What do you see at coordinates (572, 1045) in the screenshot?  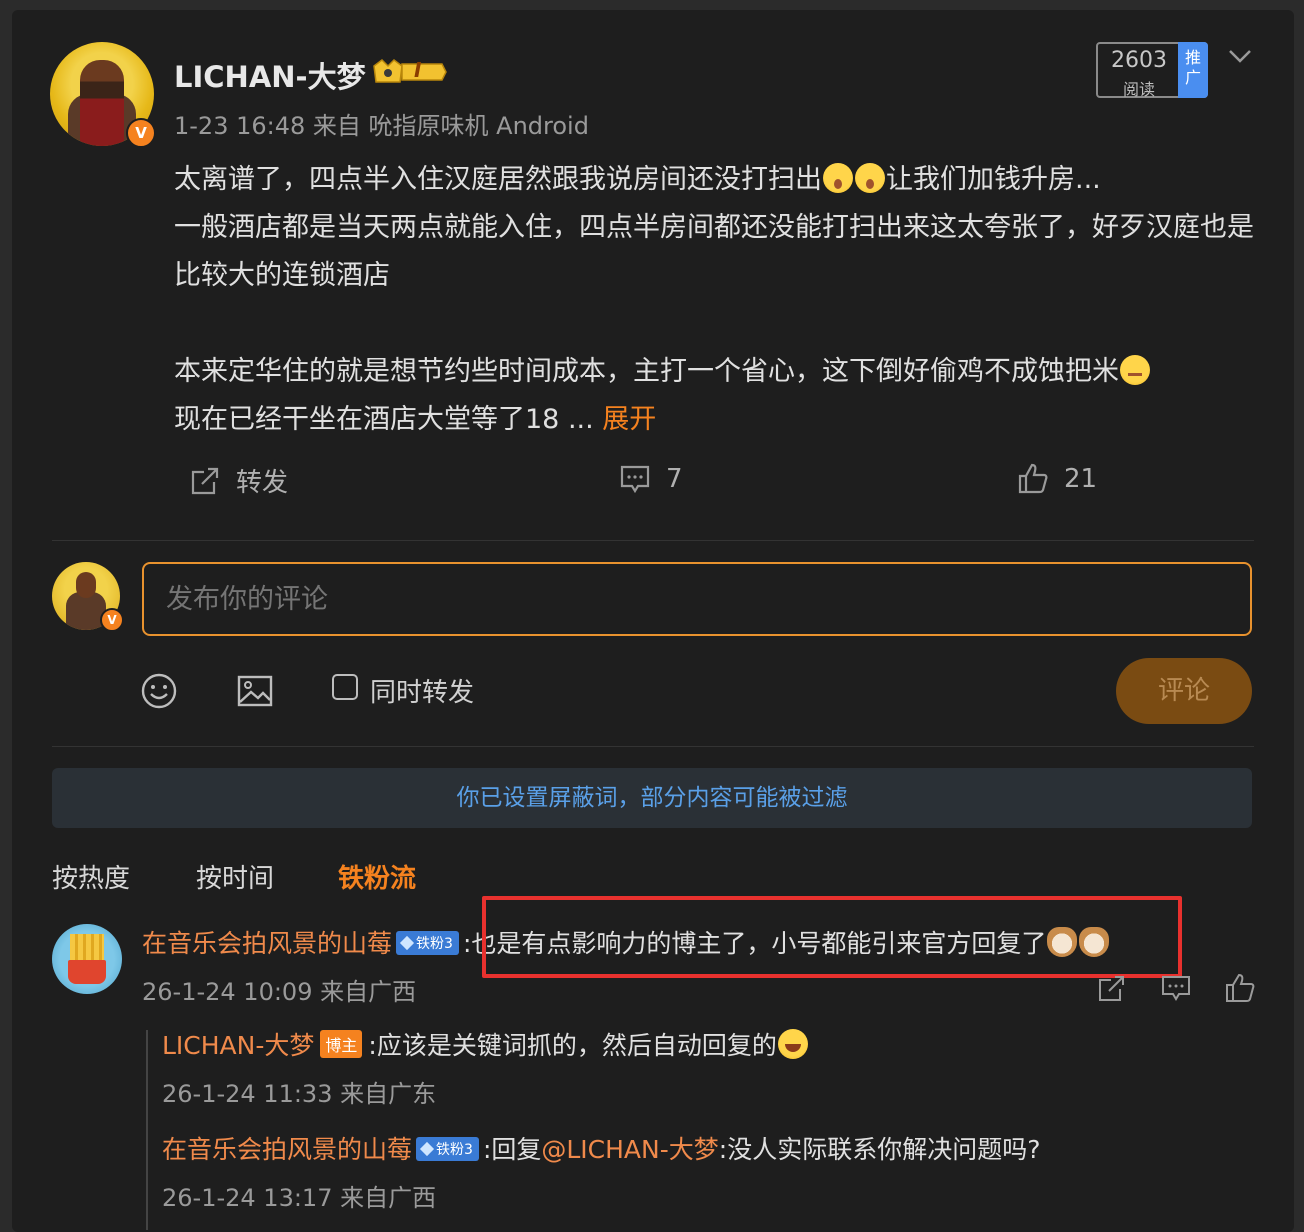 I see `reply-text: :应该是关键词抓的，然后自动回复的` at bounding box center [572, 1045].